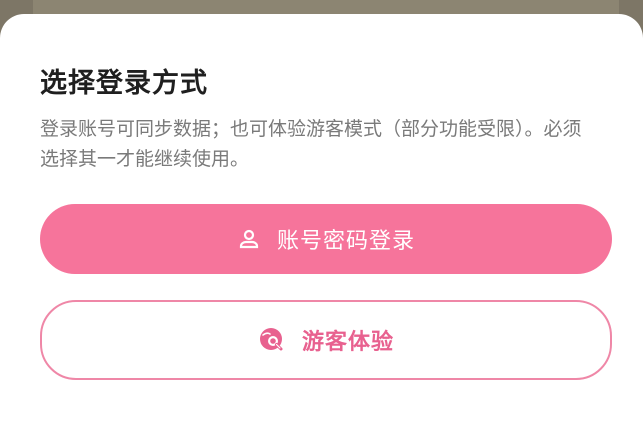  I want to click on account-login-label: 账号密码登录, so click(345, 241).